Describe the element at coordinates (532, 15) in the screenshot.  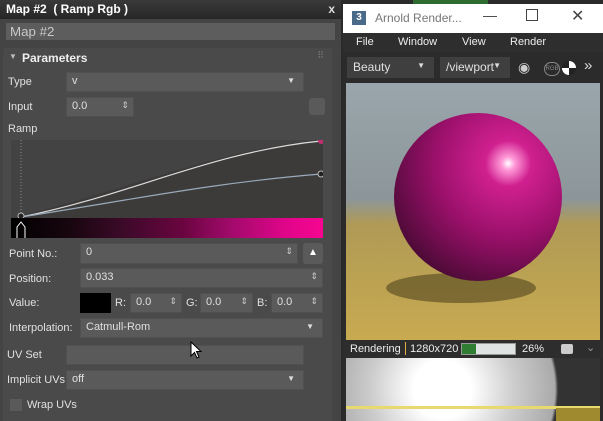
I see `maximize-icon` at that location.